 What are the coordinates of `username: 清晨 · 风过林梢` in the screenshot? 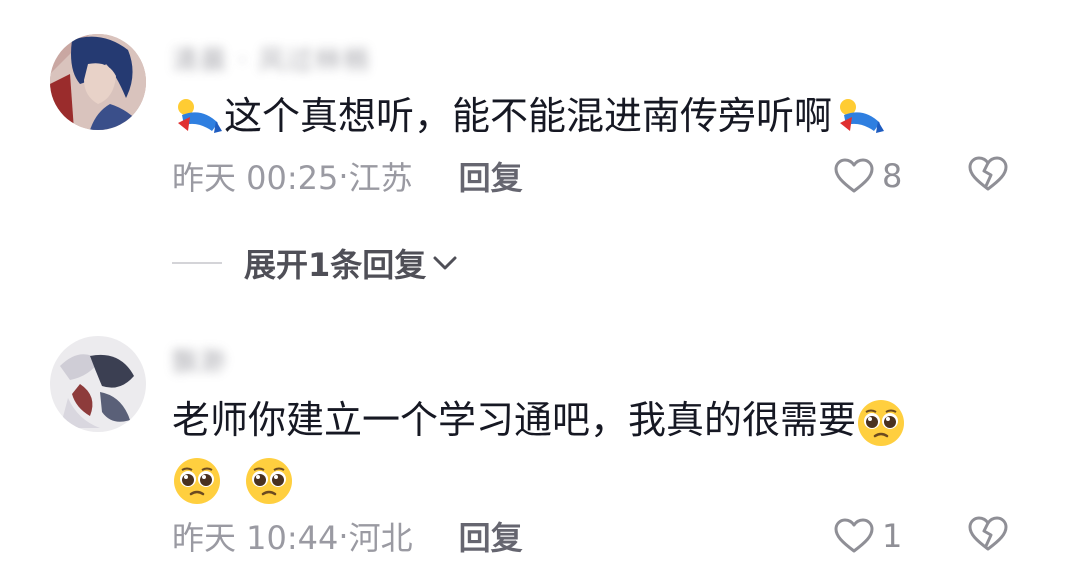 It's located at (271, 58).